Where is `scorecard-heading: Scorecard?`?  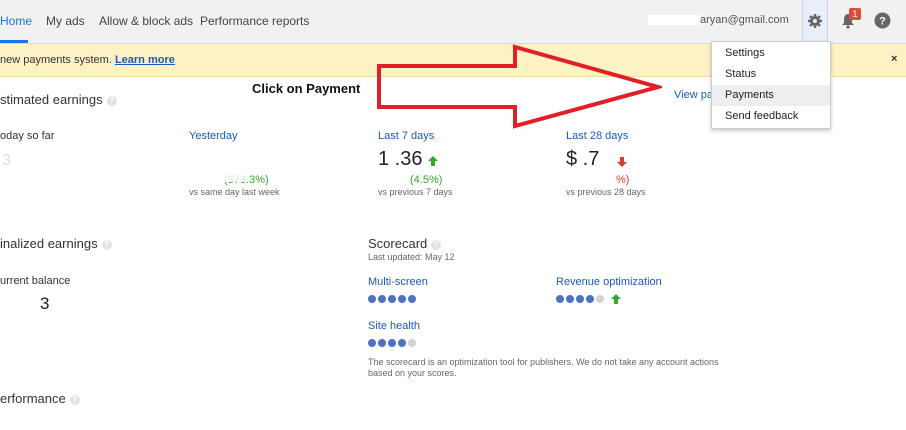 scorecard-heading: Scorecard? is located at coordinates (405, 243).